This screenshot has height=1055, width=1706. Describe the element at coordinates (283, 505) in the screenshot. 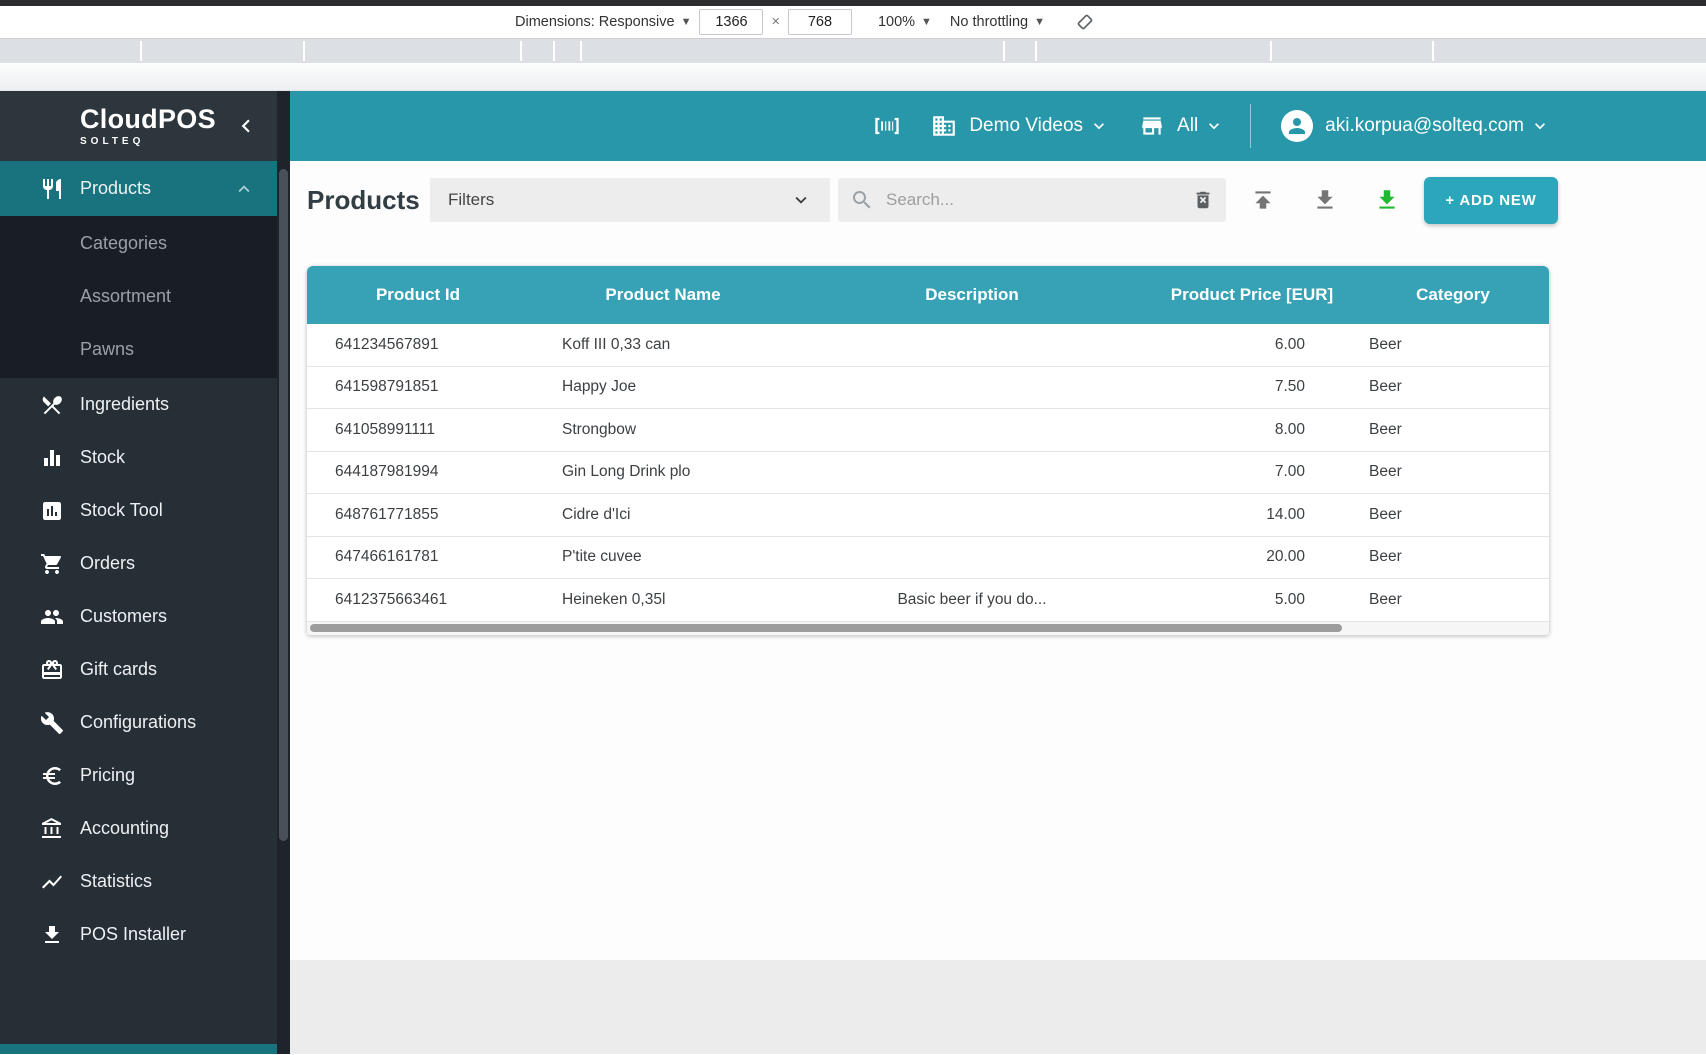

I see `vertical-scroll-thumb` at that location.